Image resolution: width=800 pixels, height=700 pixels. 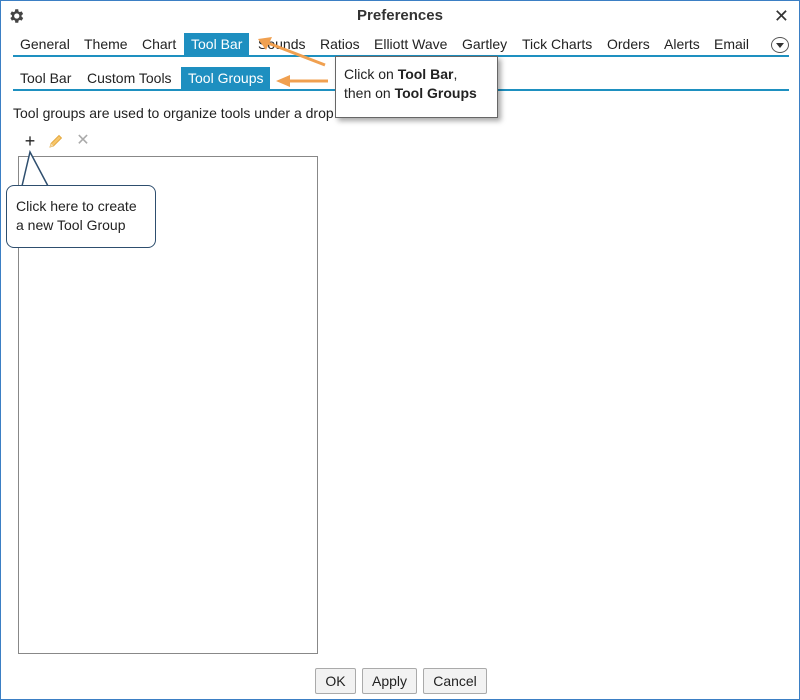 I want to click on delete-icon: ✕, so click(x=83, y=141).